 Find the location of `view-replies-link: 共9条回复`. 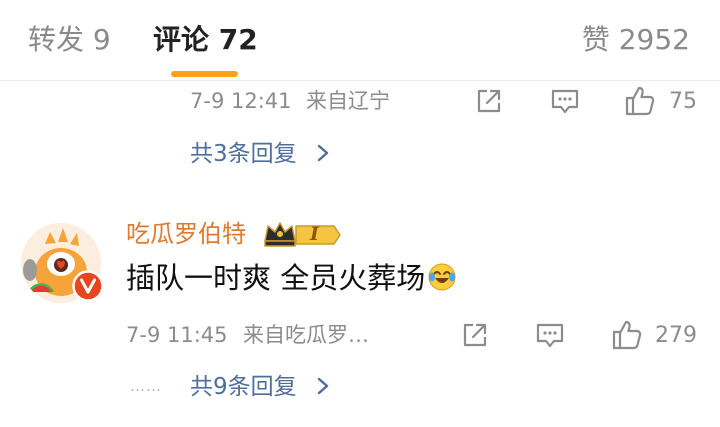

view-replies-link: 共9条回复 is located at coordinates (260, 387).